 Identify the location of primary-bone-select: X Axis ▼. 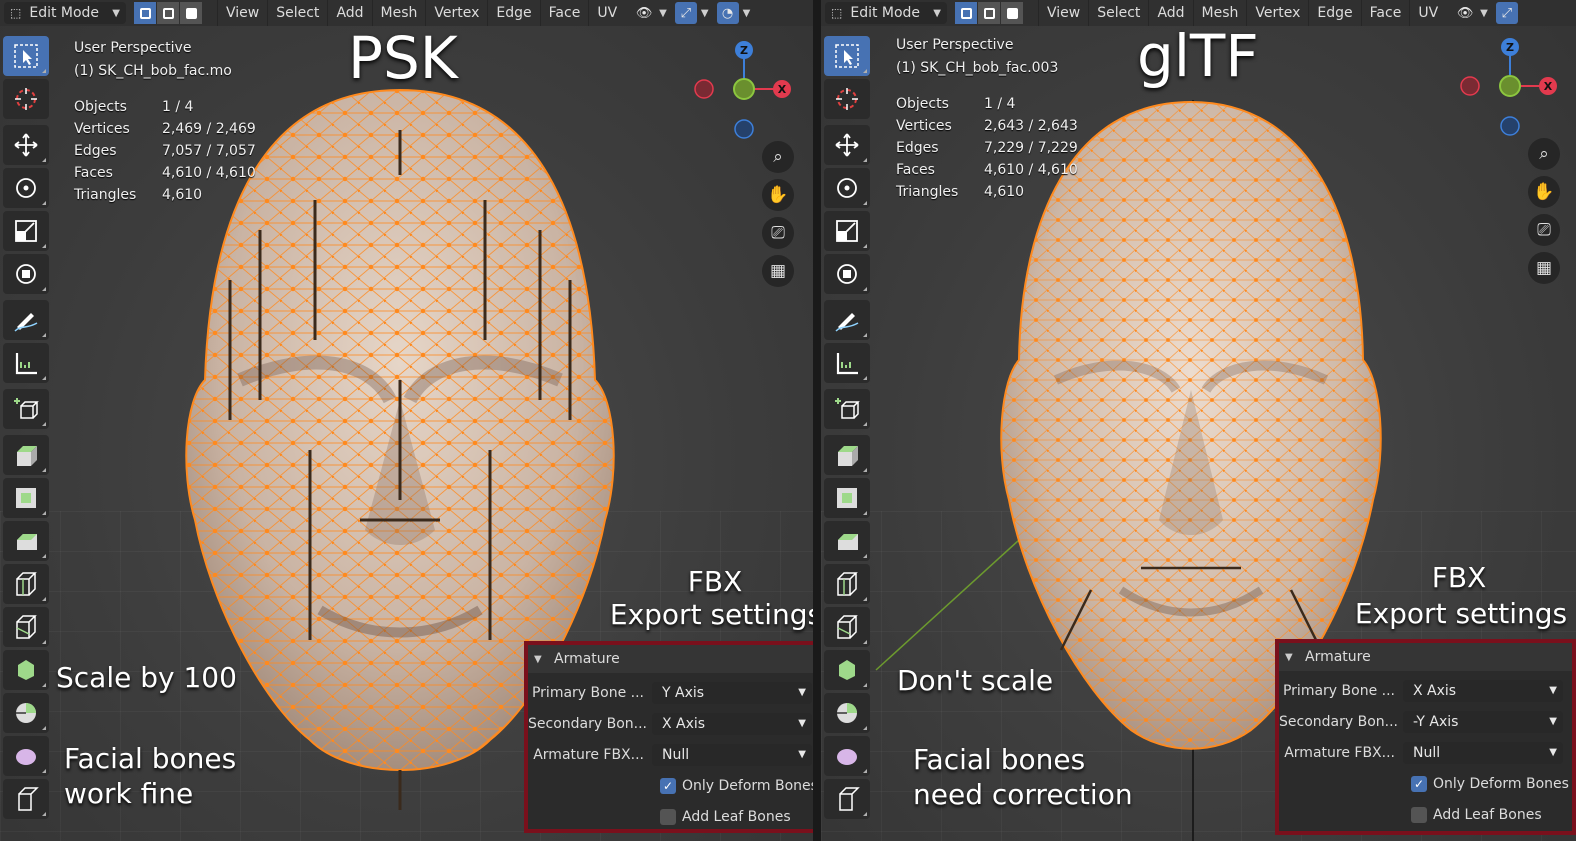
(1483, 690).